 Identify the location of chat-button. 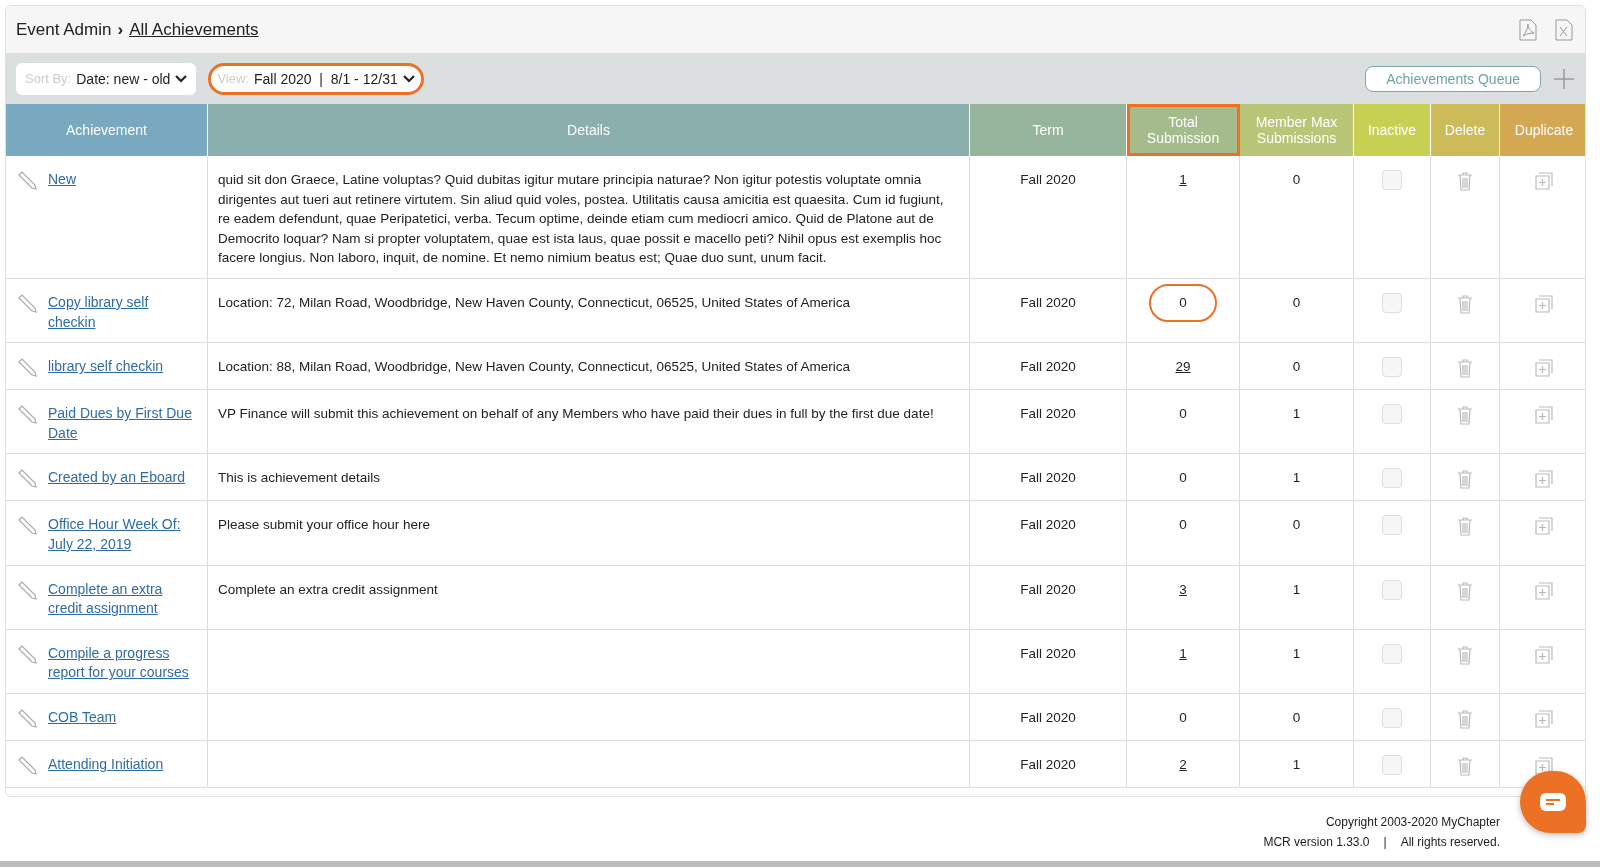
(1553, 802).